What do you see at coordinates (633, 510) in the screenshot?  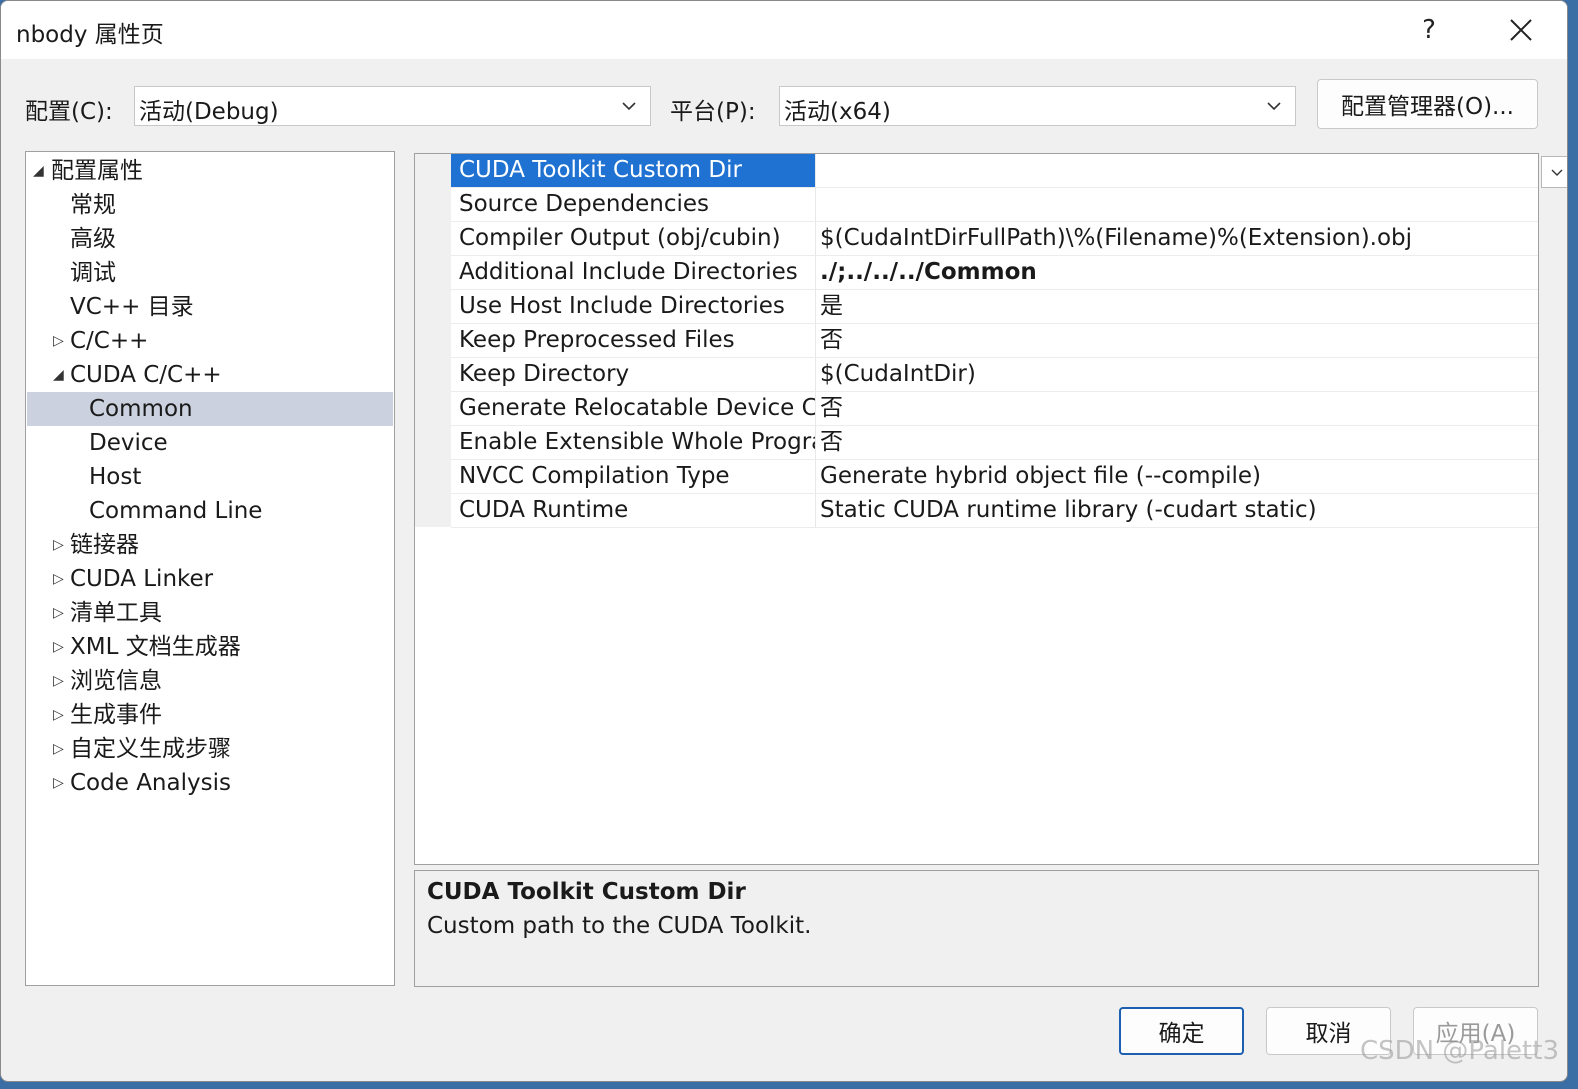 I see `property-name: CUDA Runtime` at bounding box center [633, 510].